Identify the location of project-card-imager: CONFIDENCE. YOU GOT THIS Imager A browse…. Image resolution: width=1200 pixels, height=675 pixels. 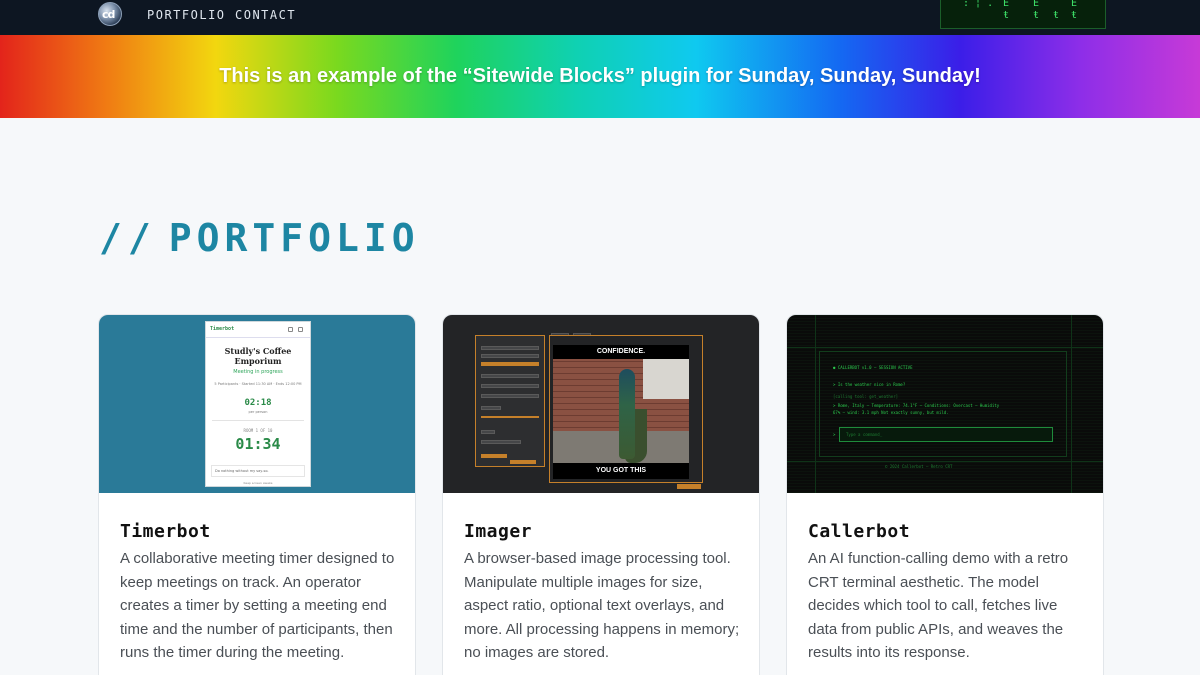
(601, 494).